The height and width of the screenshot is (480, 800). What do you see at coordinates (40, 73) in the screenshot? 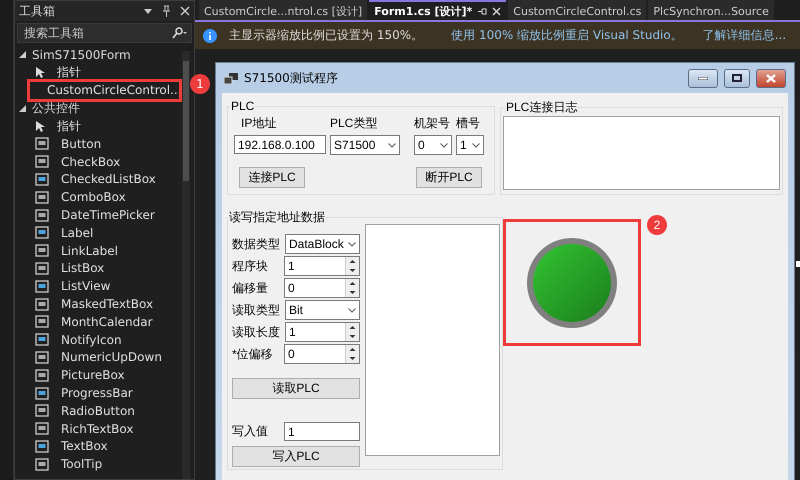
I see `pointer-icon` at bounding box center [40, 73].